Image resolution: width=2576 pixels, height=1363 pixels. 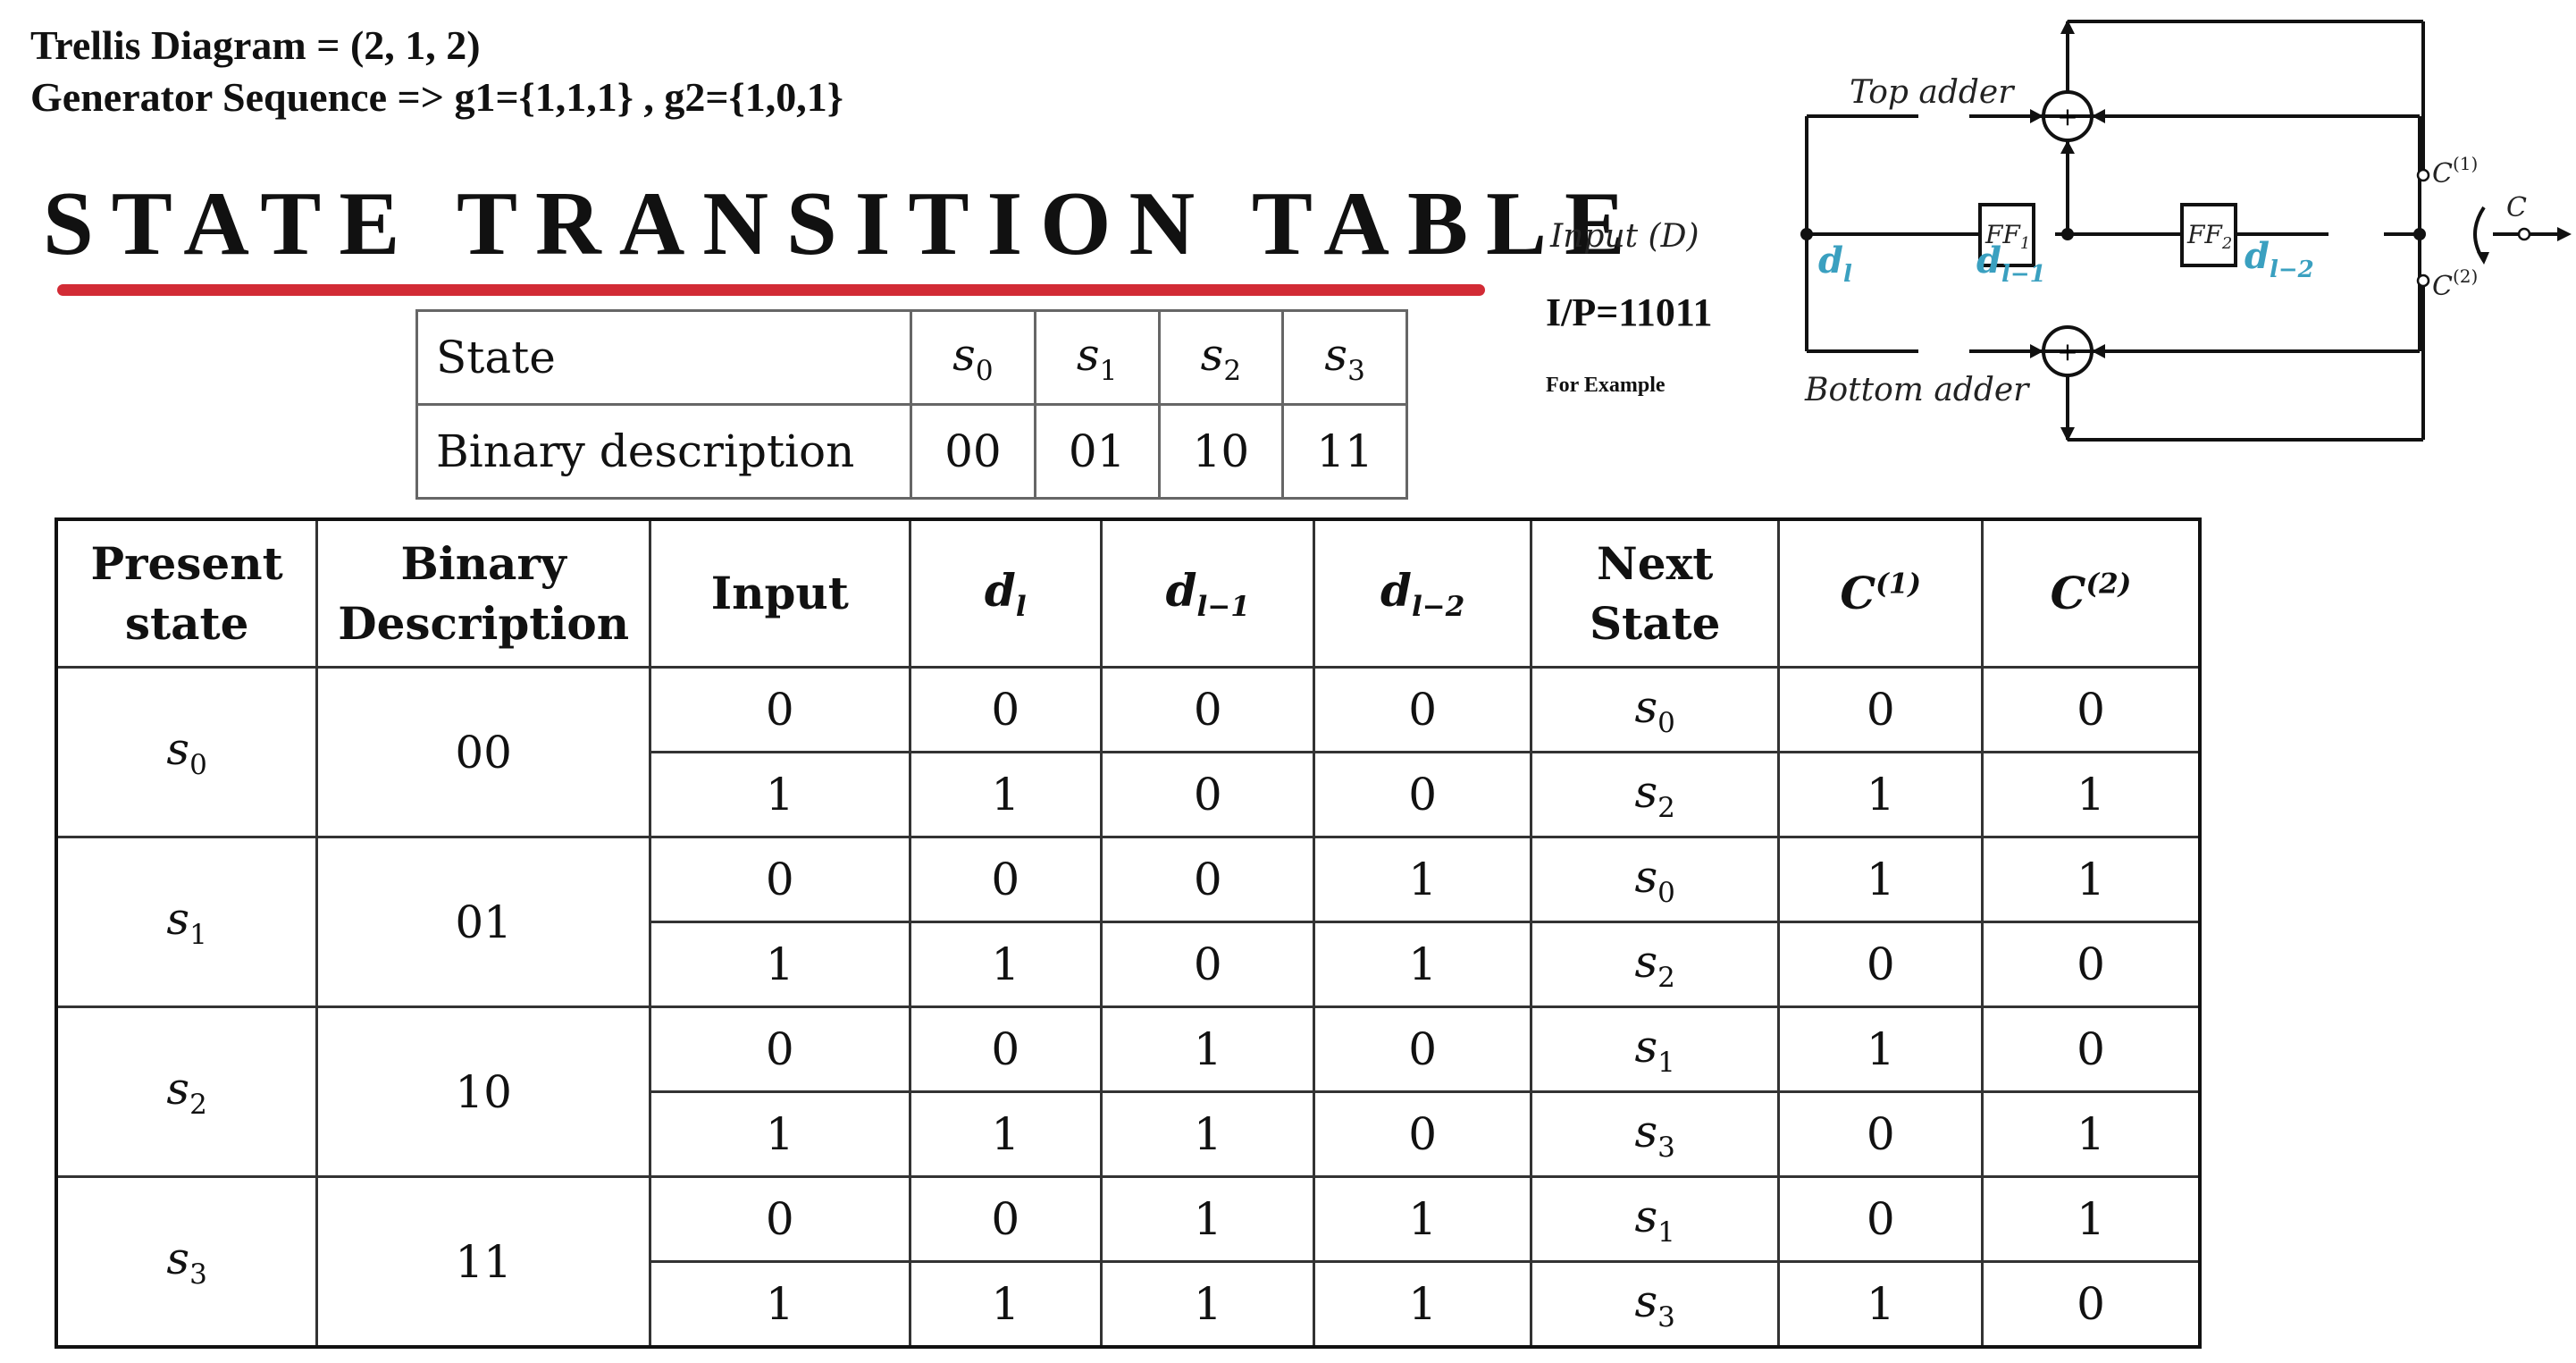 What do you see at coordinates (1835, 264) in the screenshot?
I see `svg-text: dl` at bounding box center [1835, 264].